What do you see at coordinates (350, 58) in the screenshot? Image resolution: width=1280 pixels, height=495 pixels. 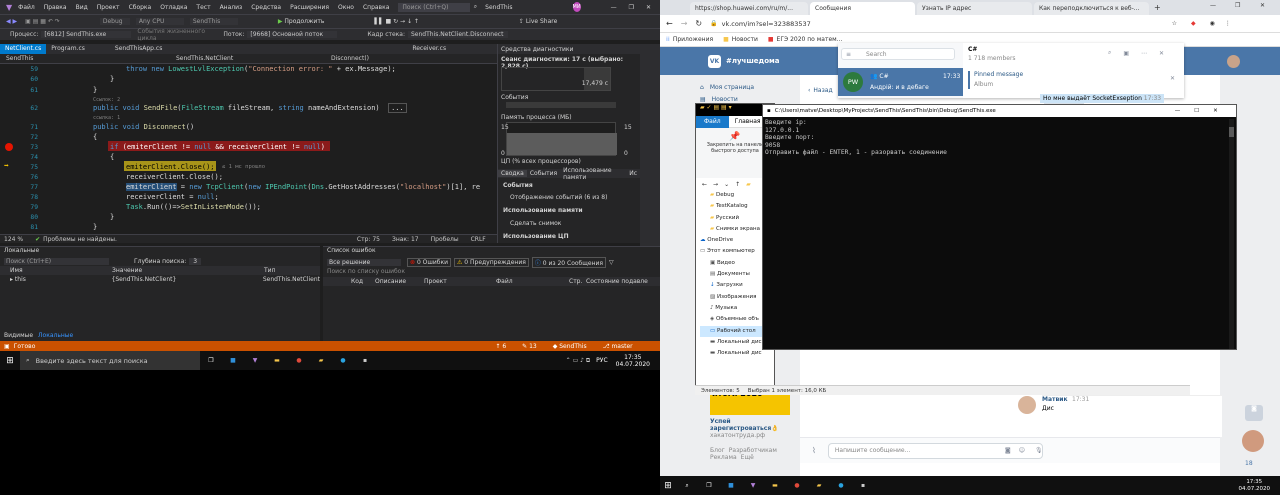 I see `crumb-member: Disconnect()` at bounding box center [350, 58].